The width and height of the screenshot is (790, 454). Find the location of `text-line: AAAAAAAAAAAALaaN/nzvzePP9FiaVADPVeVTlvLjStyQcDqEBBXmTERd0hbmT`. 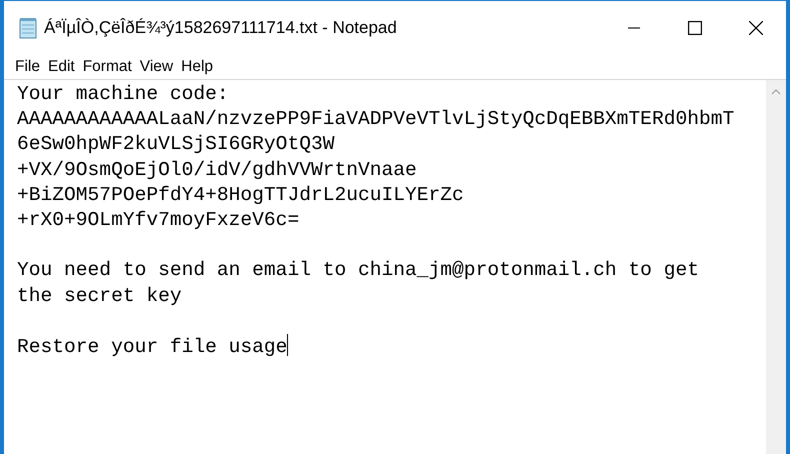

text-line: AAAAAAAAAAAALaaN/nzvzePP9FiaVADPVeVTlvLjStyQcDqEBBXmTERd0hbmT is located at coordinates (376, 119).